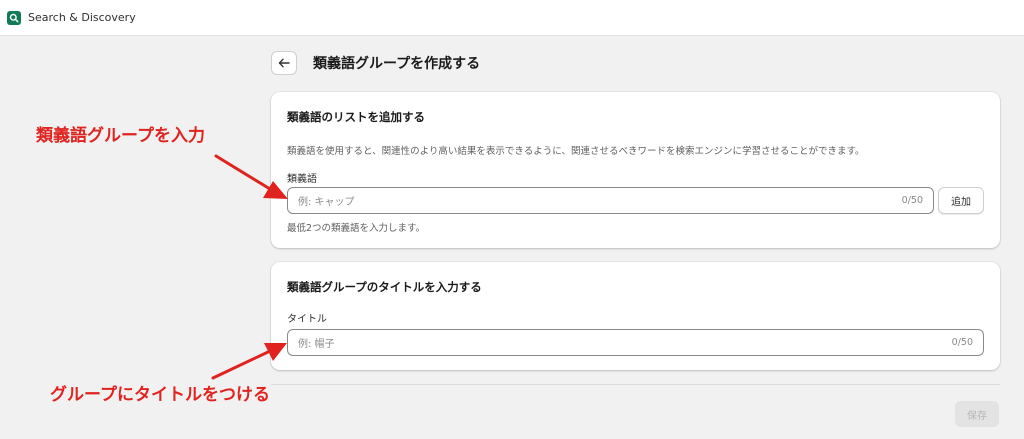 The image size is (1024, 439). Describe the element at coordinates (14, 17) in the screenshot. I see `search-discovery-app-icon` at that location.